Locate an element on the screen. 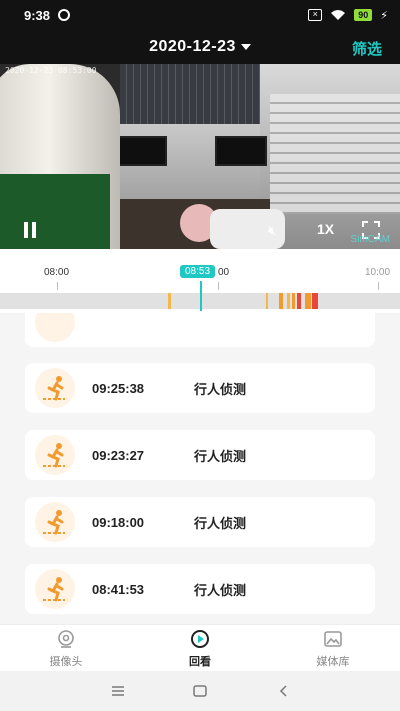 Image resolution: width=400 pixels, height=711 pixels. no-sim-icon: × is located at coordinates (315, 15).